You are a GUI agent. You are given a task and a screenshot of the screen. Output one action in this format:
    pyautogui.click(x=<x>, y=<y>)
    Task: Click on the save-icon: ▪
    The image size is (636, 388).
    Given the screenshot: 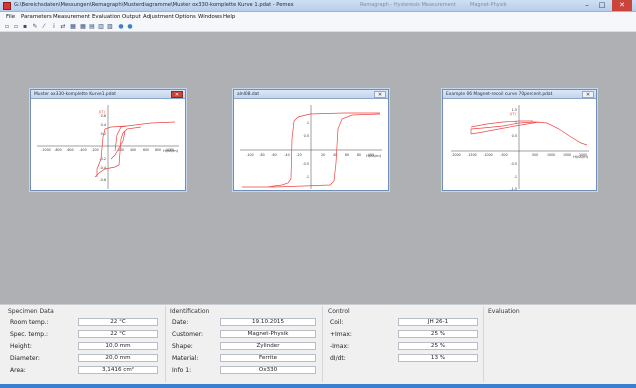 What is the action you would take?
    pyautogui.click(x=25, y=27)
    